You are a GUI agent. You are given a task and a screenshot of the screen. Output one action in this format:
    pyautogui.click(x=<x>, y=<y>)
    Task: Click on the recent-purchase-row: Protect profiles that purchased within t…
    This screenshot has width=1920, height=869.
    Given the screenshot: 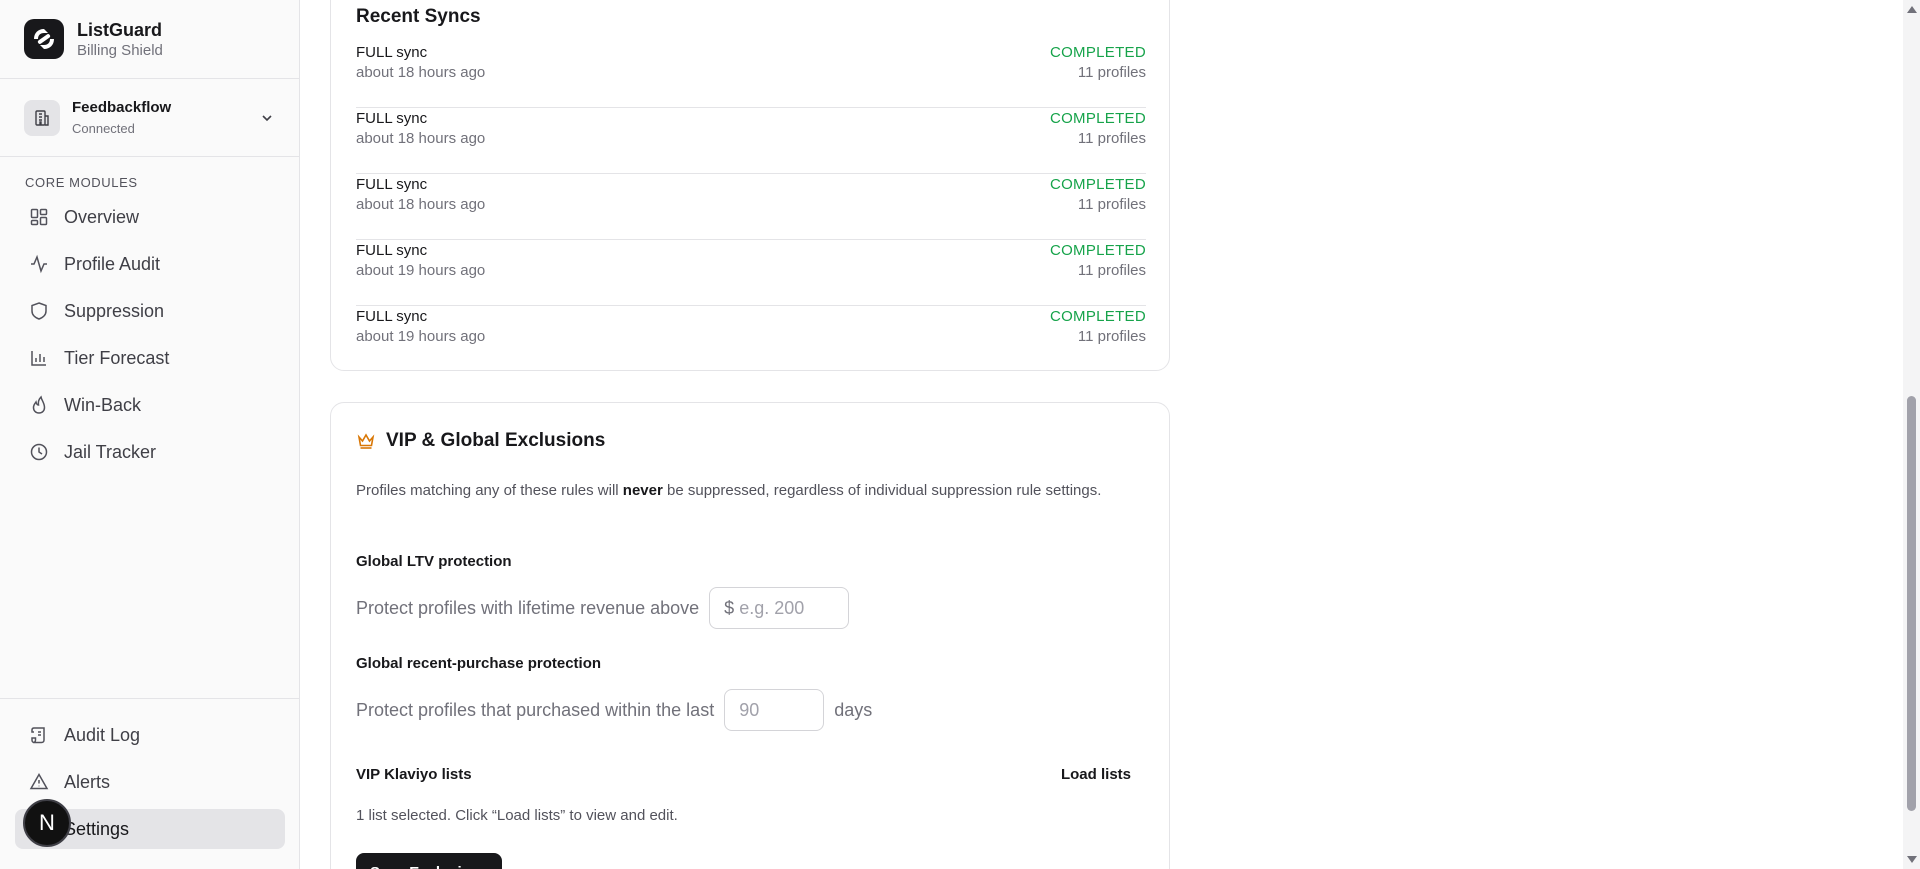 What is the action you would take?
    pyautogui.click(x=614, y=710)
    